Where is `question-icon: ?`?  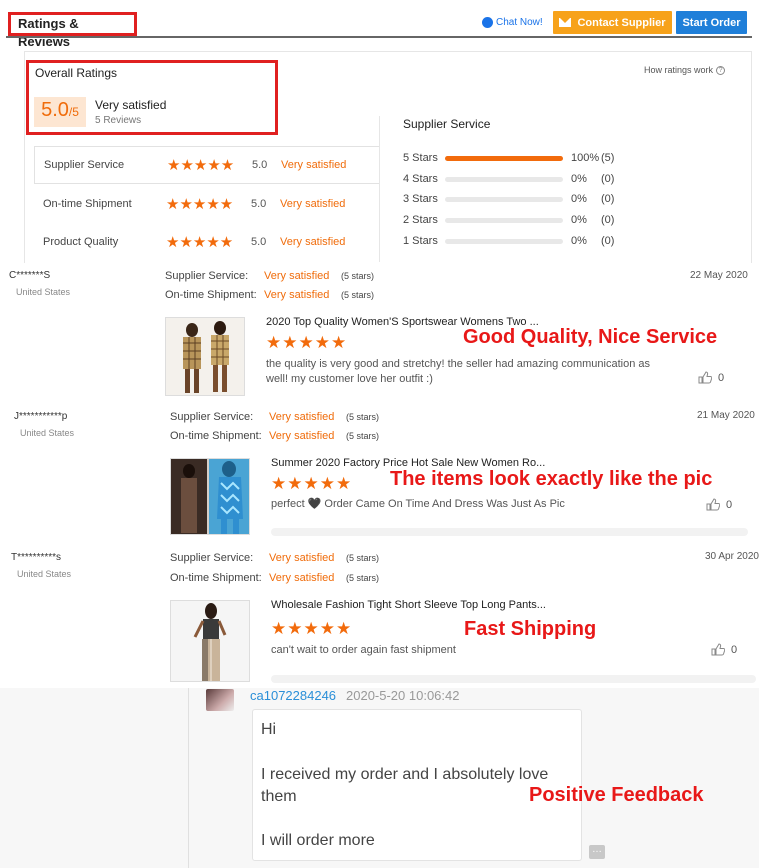
question-icon: ? is located at coordinates (721, 70).